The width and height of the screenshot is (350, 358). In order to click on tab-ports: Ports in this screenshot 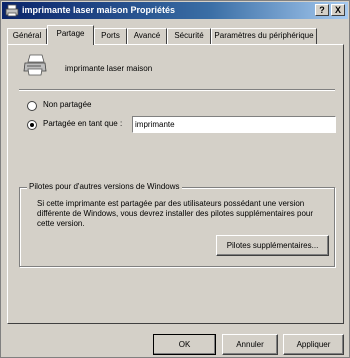, I will do `click(110, 36)`.